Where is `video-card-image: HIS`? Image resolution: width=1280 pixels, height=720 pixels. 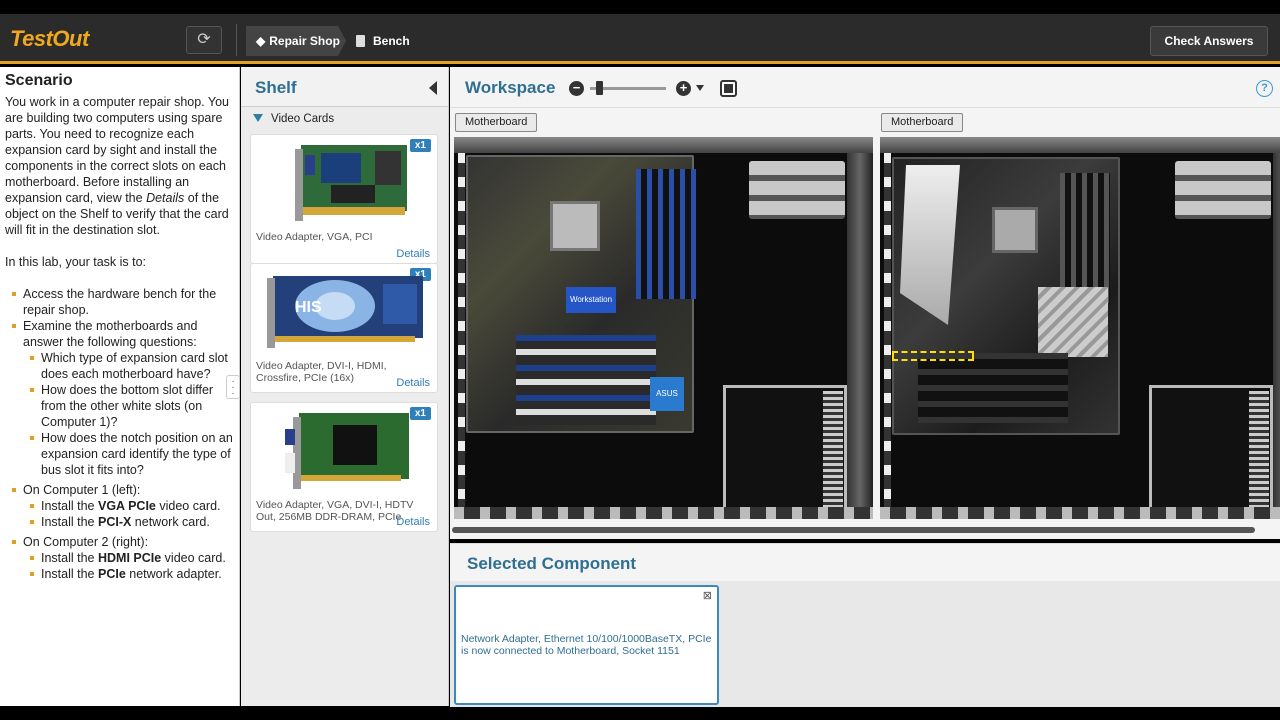
video-card-image: HIS is located at coordinates (345, 312).